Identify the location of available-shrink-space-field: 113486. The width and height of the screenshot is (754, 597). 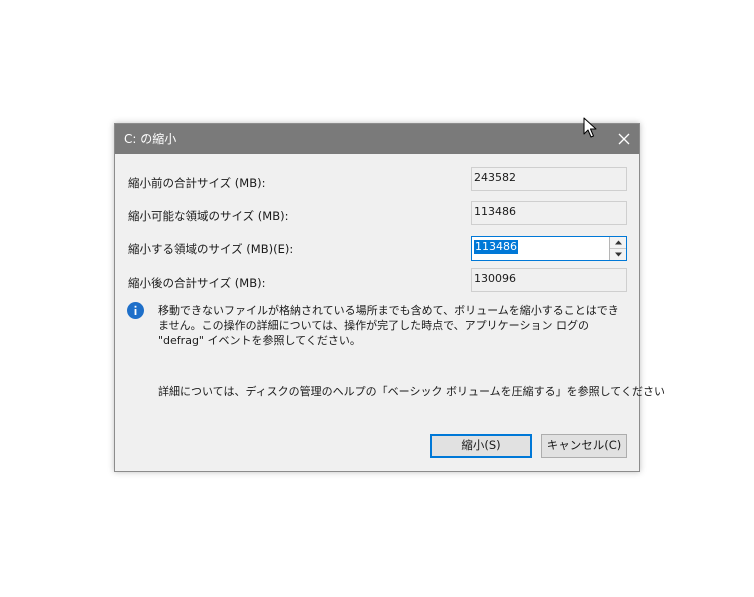
(549, 213).